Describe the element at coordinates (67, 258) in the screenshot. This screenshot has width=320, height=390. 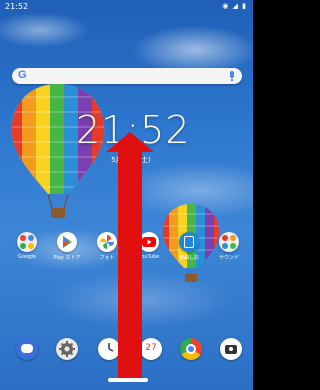
I see `app-label: Play ストア` at that location.